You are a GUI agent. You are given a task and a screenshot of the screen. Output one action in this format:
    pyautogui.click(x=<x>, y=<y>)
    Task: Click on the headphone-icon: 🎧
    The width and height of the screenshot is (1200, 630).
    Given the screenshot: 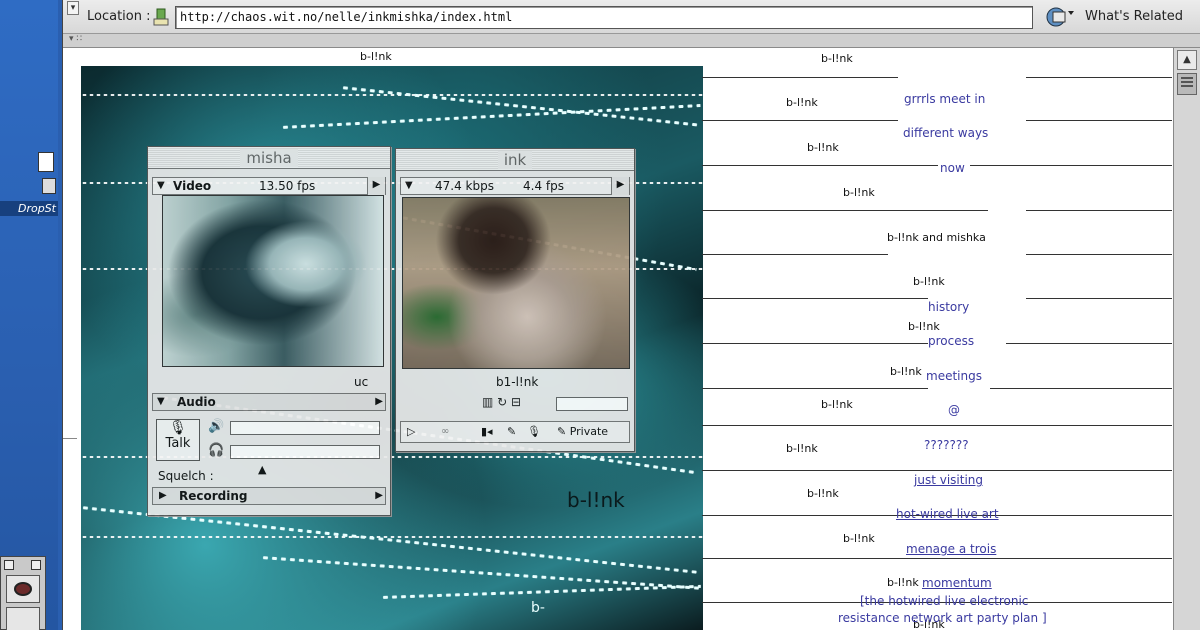 What is the action you would take?
    pyautogui.click(x=216, y=450)
    